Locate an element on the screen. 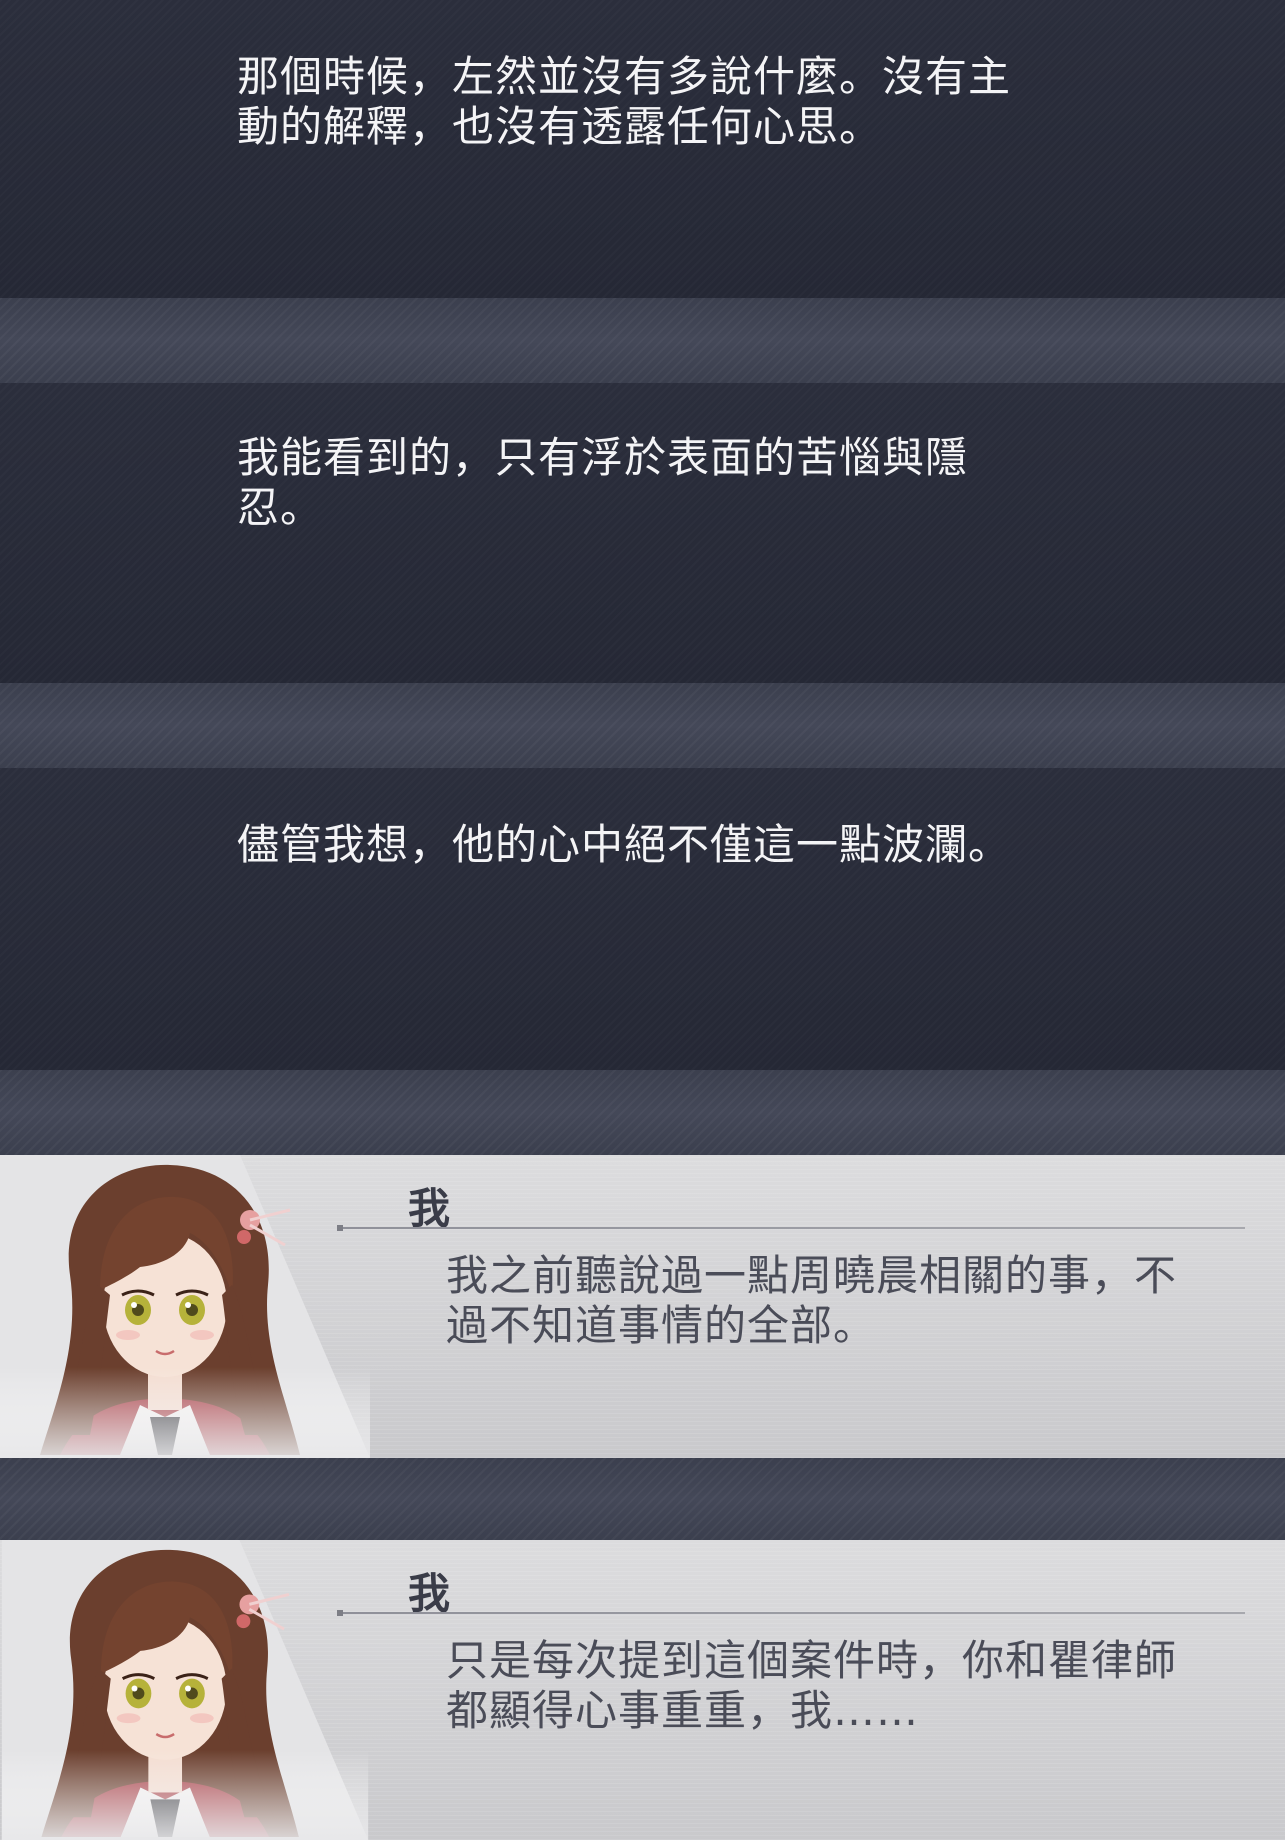 Image resolution: width=1285 pixels, height=1840 pixels. narration-line: 我能看到的，只有浮於表面的苦惱與隱 is located at coordinates (603, 457).